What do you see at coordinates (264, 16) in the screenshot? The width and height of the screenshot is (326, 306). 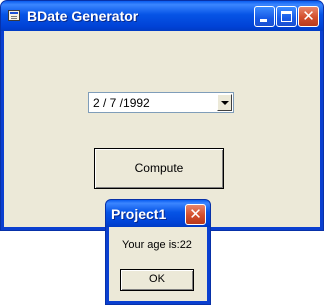 I see `minimize-button` at bounding box center [264, 16].